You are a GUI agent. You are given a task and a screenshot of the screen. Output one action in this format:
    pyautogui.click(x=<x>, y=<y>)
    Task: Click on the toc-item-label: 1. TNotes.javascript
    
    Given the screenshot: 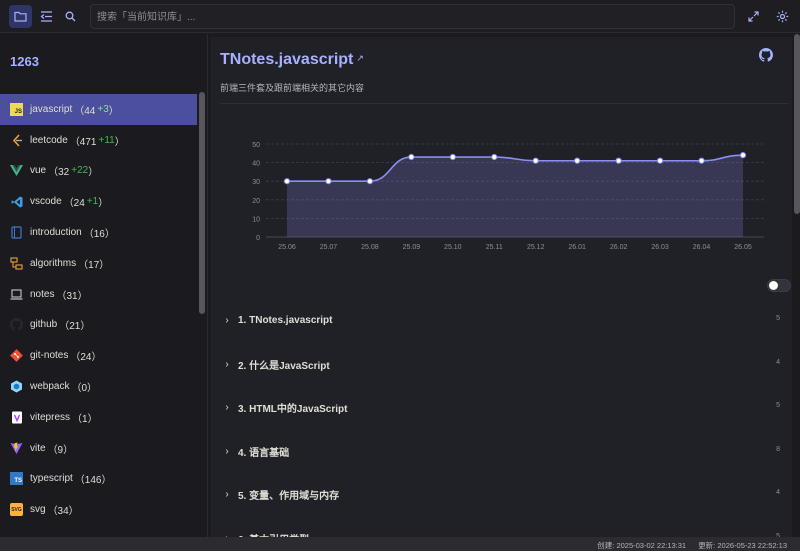 What is the action you would take?
    pyautogui.click(x=285, y=321)
    